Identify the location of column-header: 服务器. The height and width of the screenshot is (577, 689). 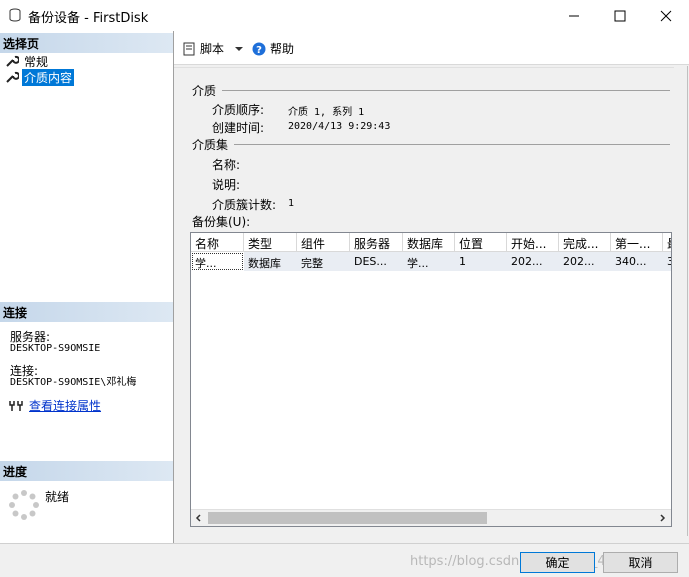
(376, 242).